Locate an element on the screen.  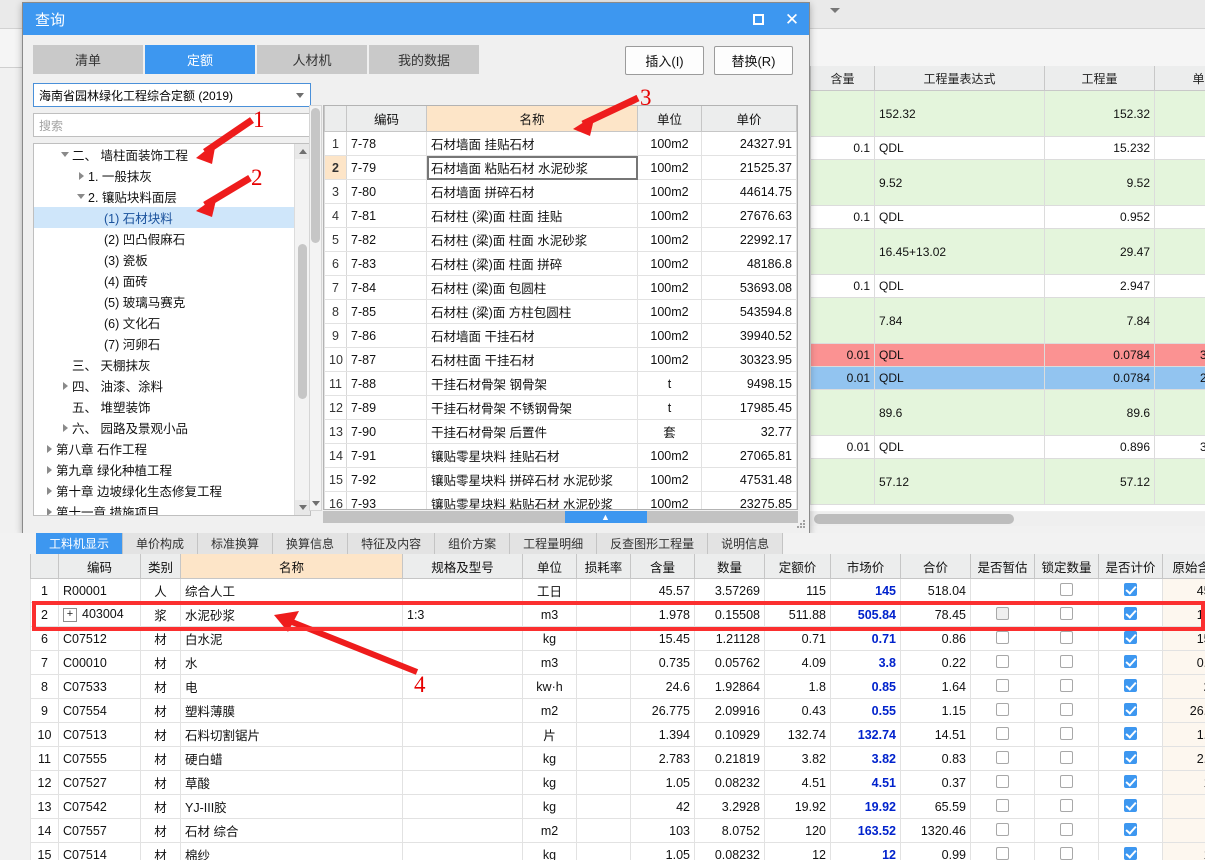
res-col-3: 名称 is located at coordinates (291, 566).